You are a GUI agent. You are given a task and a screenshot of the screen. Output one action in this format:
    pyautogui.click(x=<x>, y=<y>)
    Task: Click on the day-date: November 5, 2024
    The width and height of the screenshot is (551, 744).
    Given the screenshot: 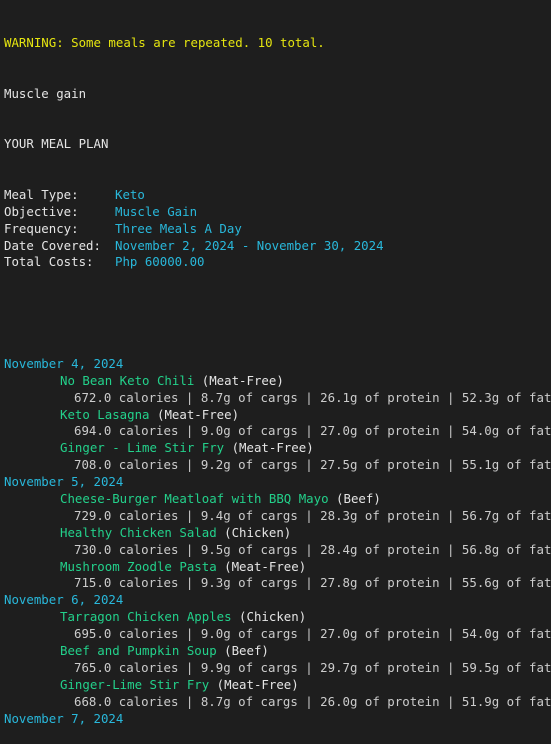 What is the action you would take?
    pyautogui.click(x=64, y=482)
    